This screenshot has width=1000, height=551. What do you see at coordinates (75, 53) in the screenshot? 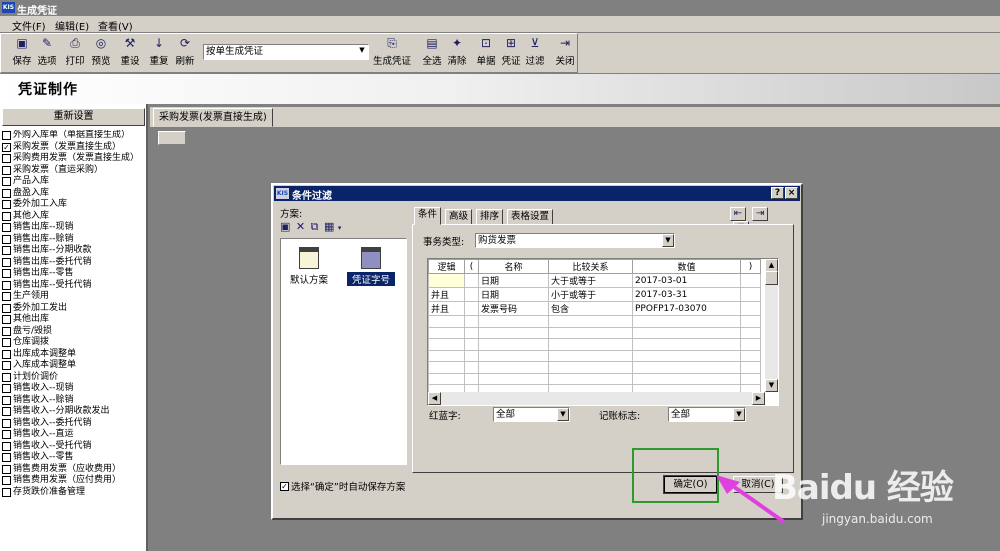
I see `print-button: ⎙ 打印` at bounding box center [75, 53].